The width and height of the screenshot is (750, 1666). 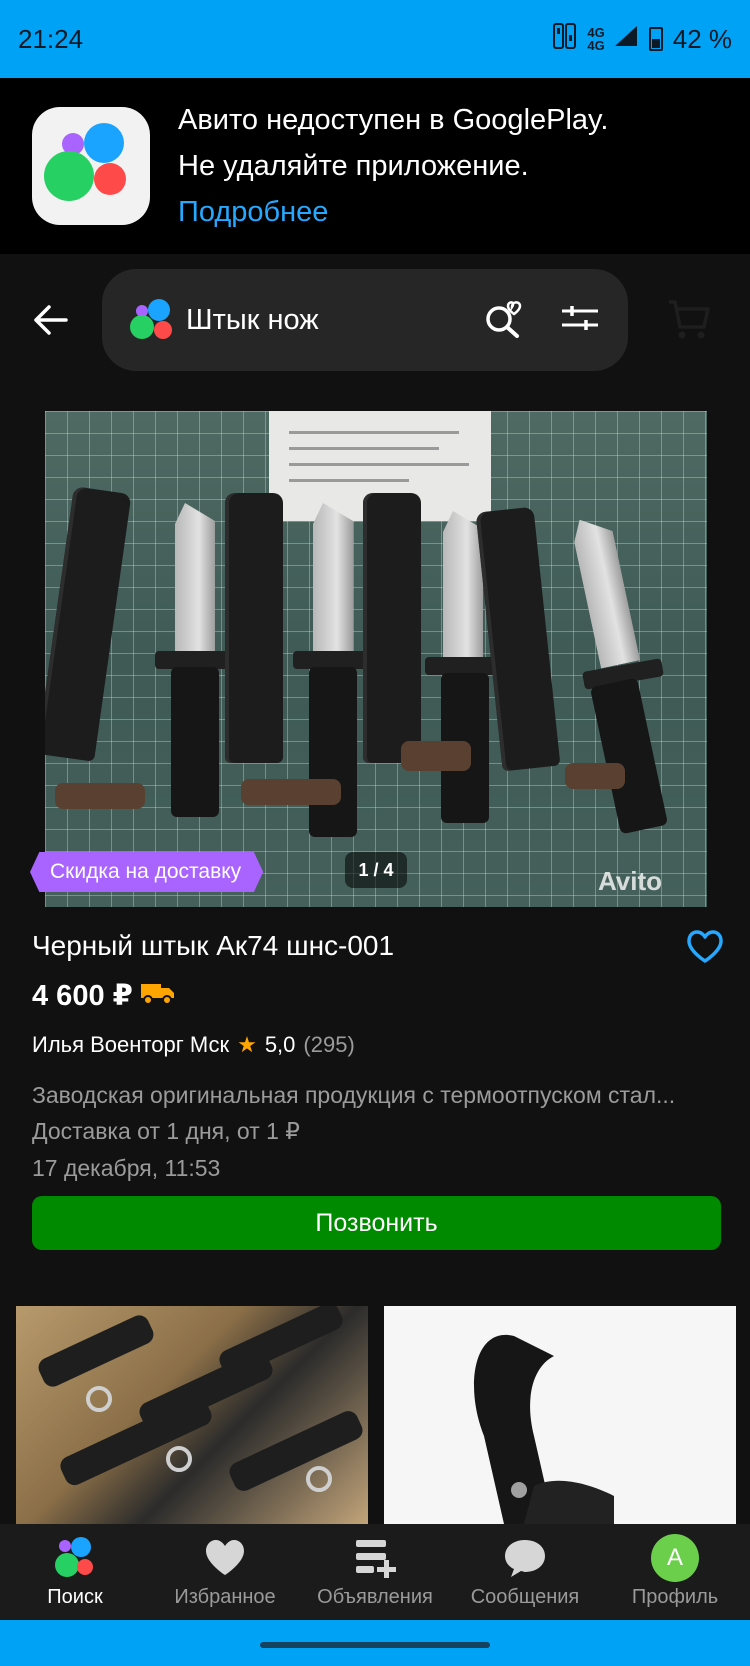 I want to click on search-query: Штык нож, so click(x=252, y=319).